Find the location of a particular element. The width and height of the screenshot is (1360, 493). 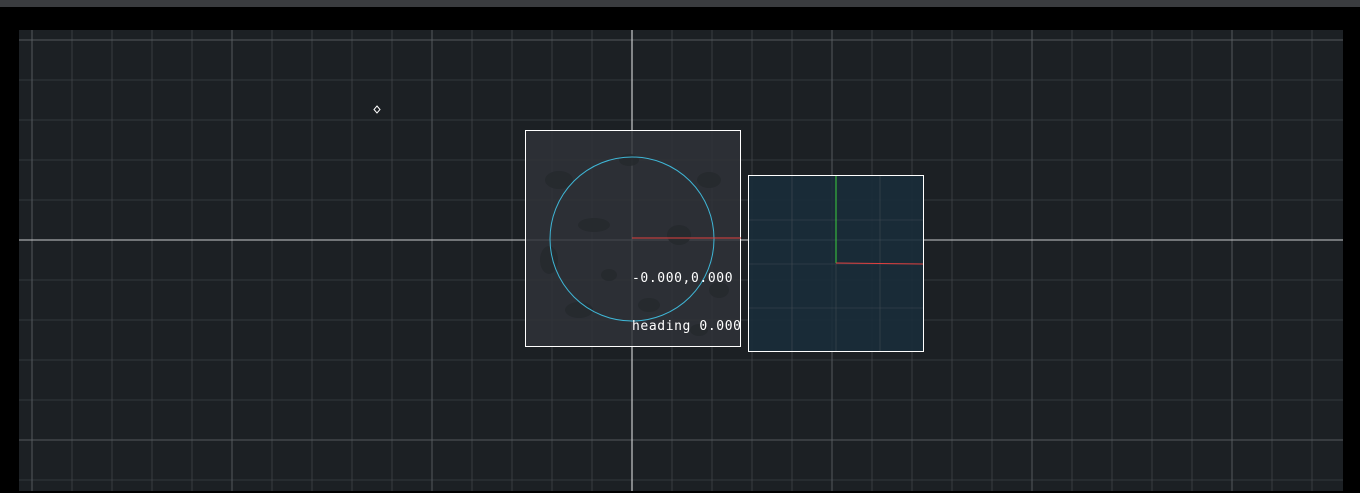

pose-readout: -0.000,0.000 heading 0.000 is located at coordinates (687, 303).